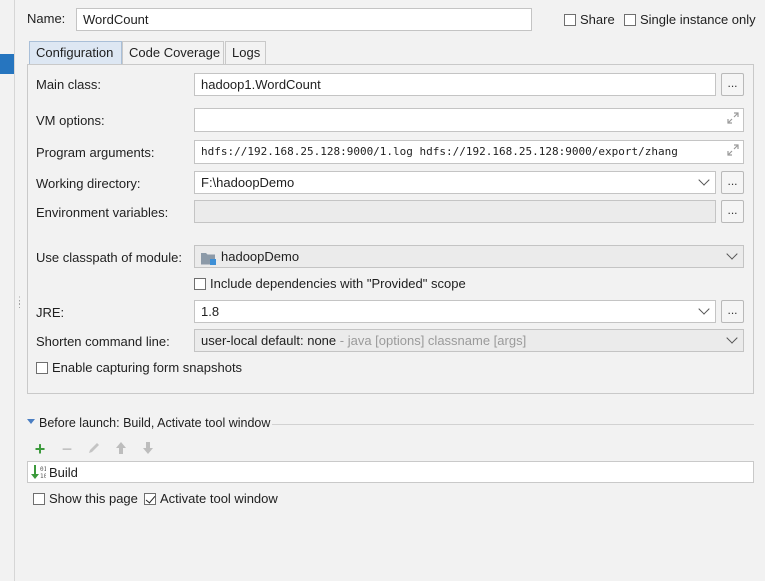 This screenshot has height=581, width=765. Describe the element at coordinates (31, 421) in the screenshot. I see `collapse-triangle-icon` at that location.